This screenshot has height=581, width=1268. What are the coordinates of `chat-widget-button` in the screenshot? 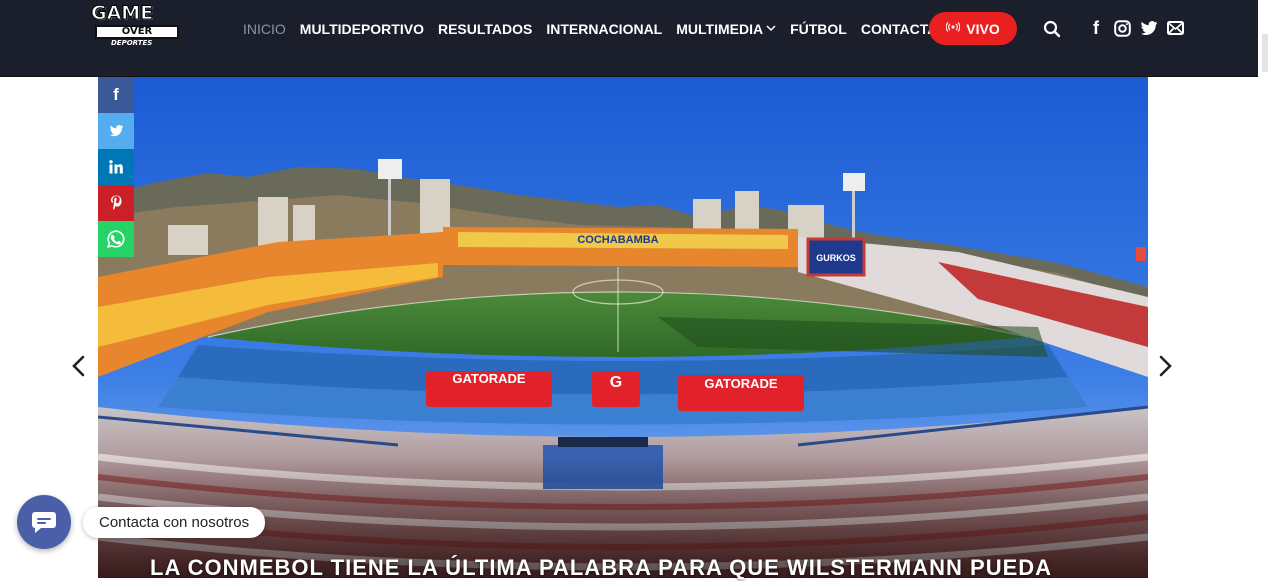 It's located at (44, 522).